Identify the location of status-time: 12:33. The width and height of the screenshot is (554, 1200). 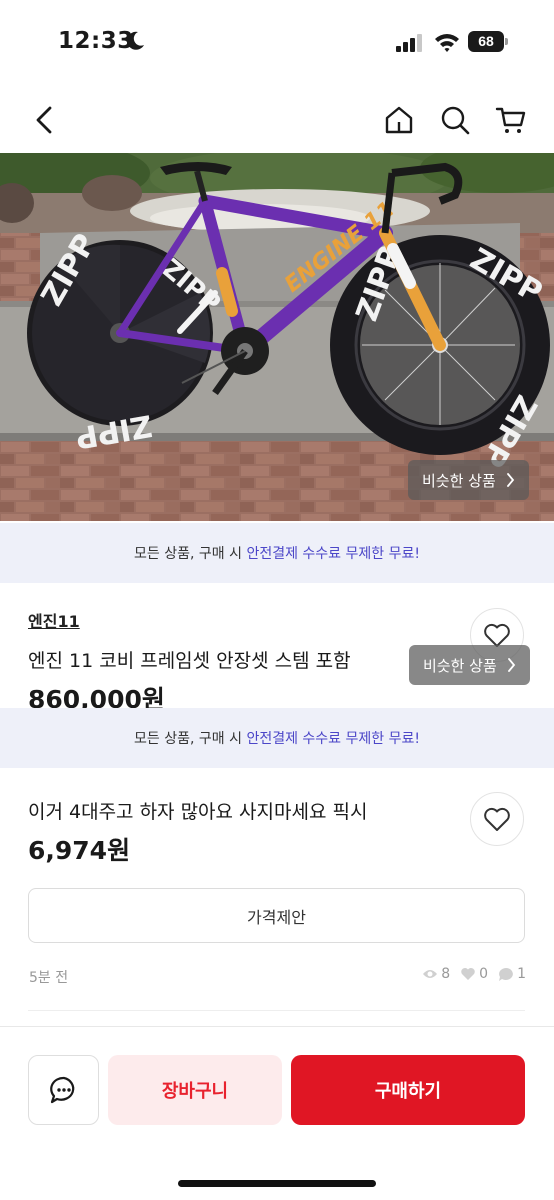
(96, 41).